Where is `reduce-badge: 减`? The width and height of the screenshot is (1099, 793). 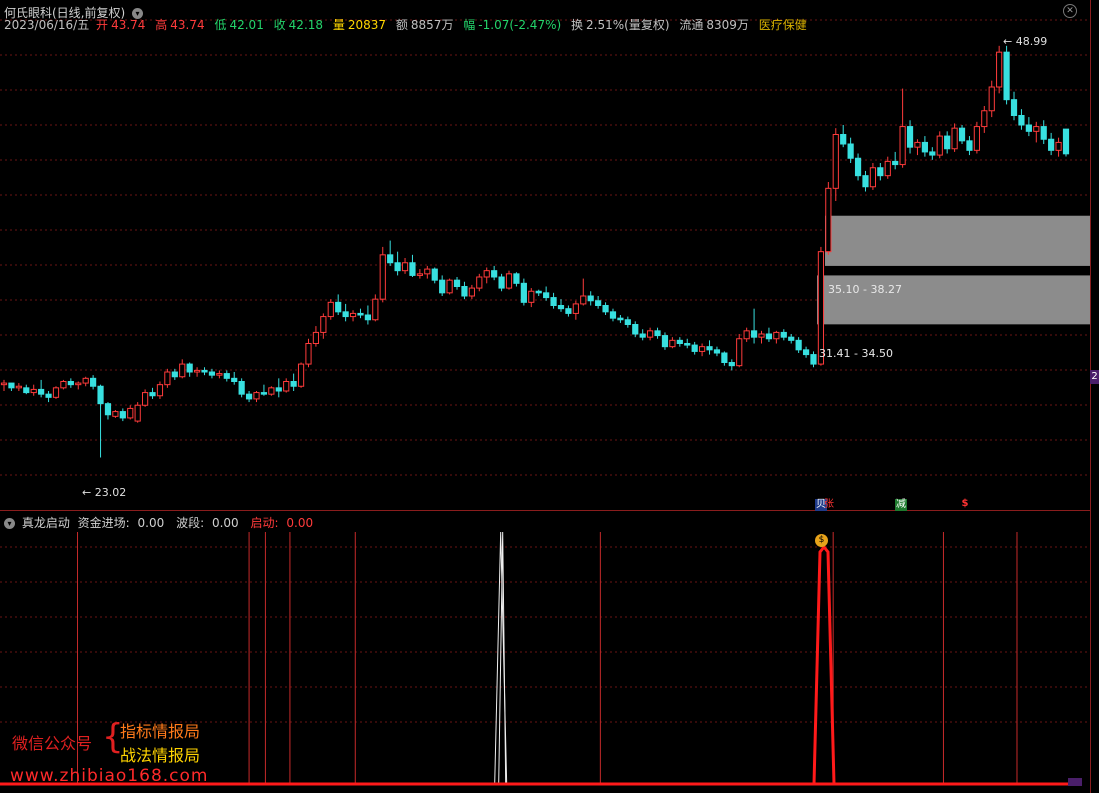
reduce-badge: 减 is located at coordinates (901, 505).